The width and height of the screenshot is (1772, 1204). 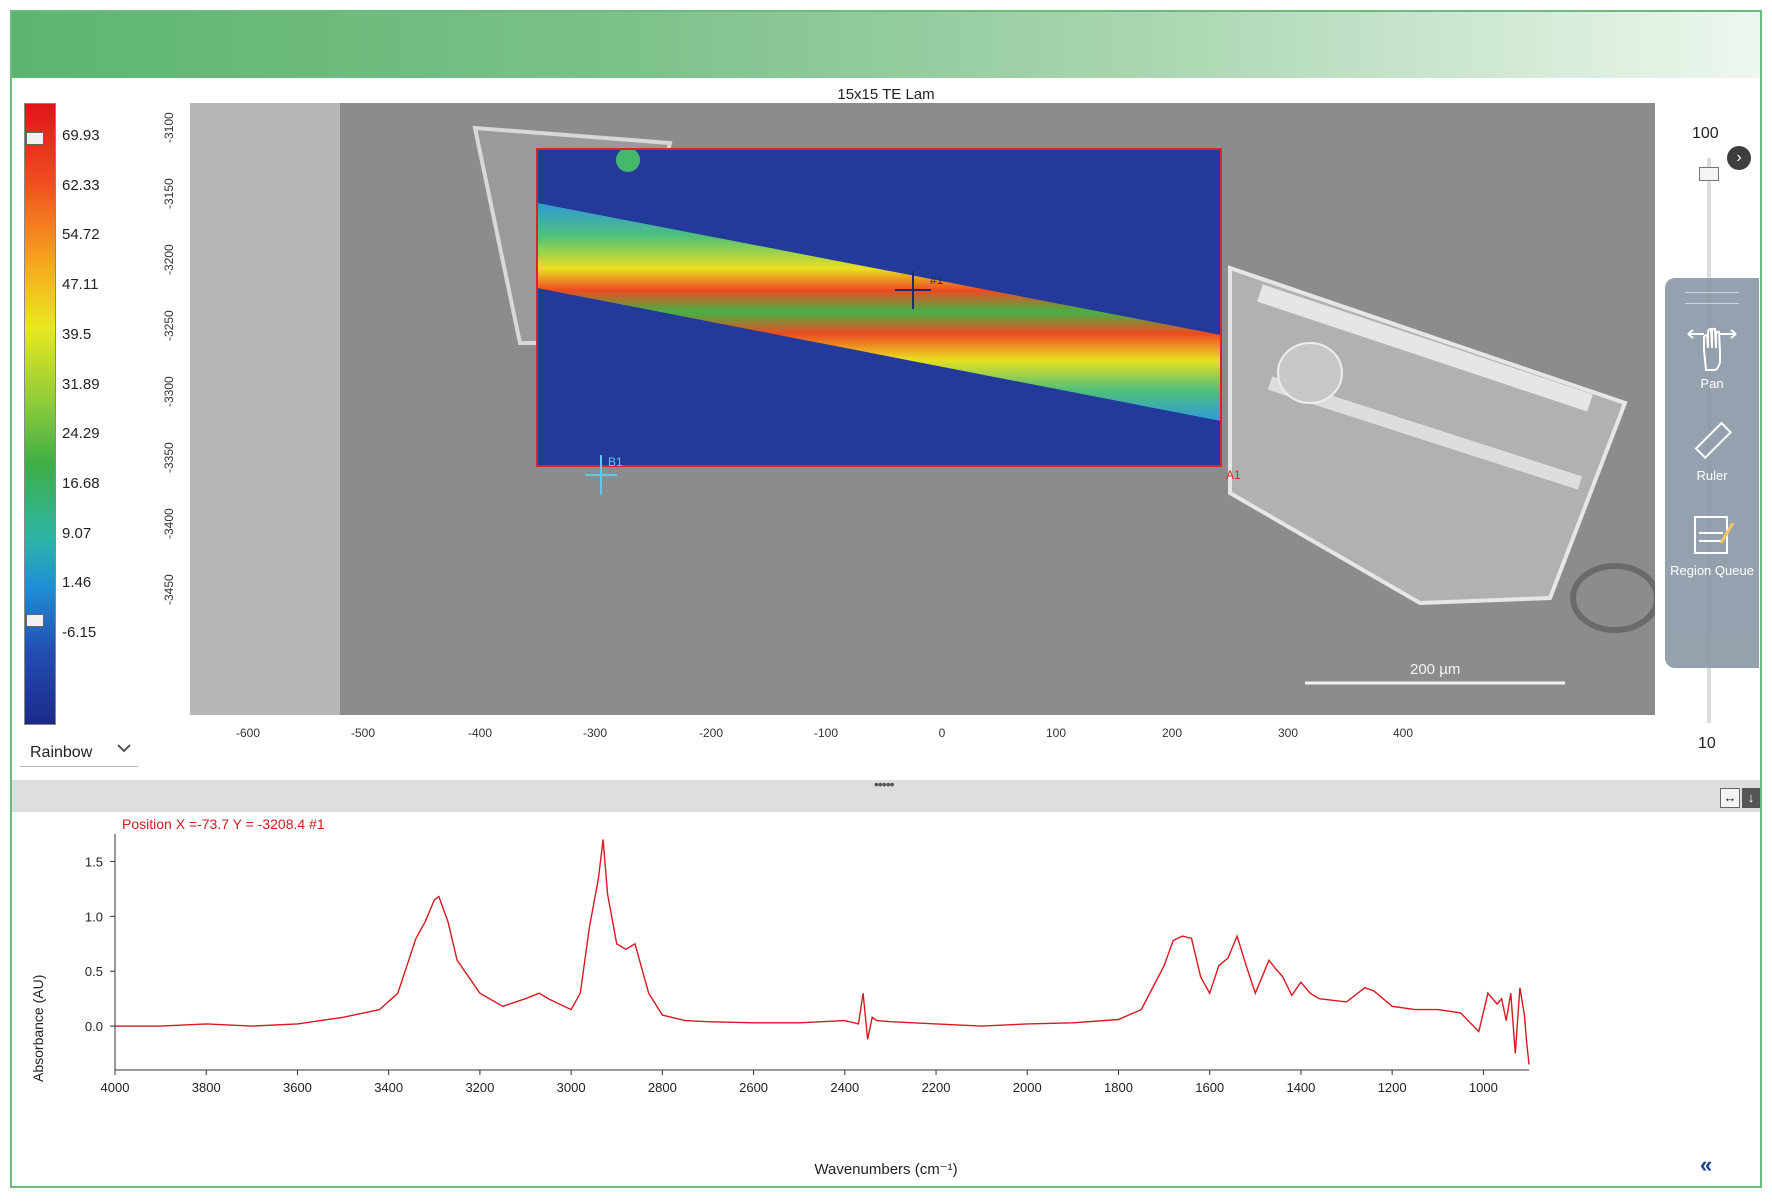 I want to click on map-y-axis: -3100 -3150 -3200 -3250 -3300 -3350 -3400 -3450, so click(x=177, y=413).